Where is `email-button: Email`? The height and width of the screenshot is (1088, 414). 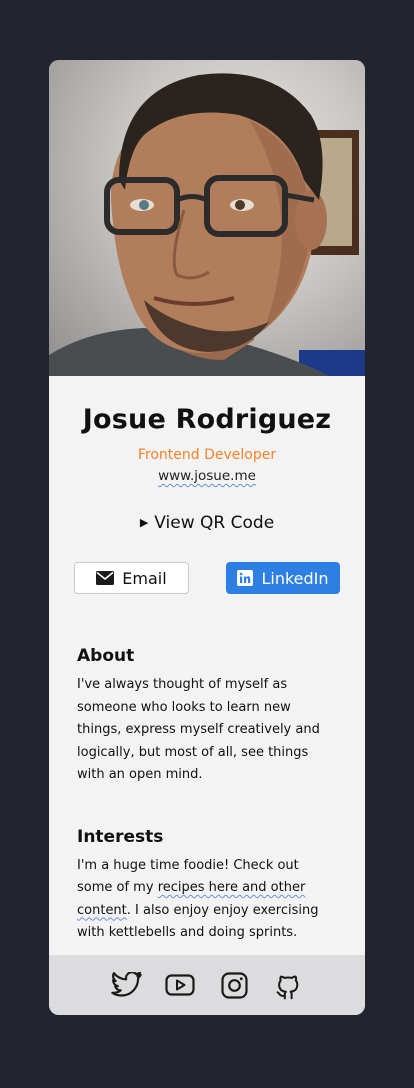
email-button: Email is located at coordinates (131, 578).